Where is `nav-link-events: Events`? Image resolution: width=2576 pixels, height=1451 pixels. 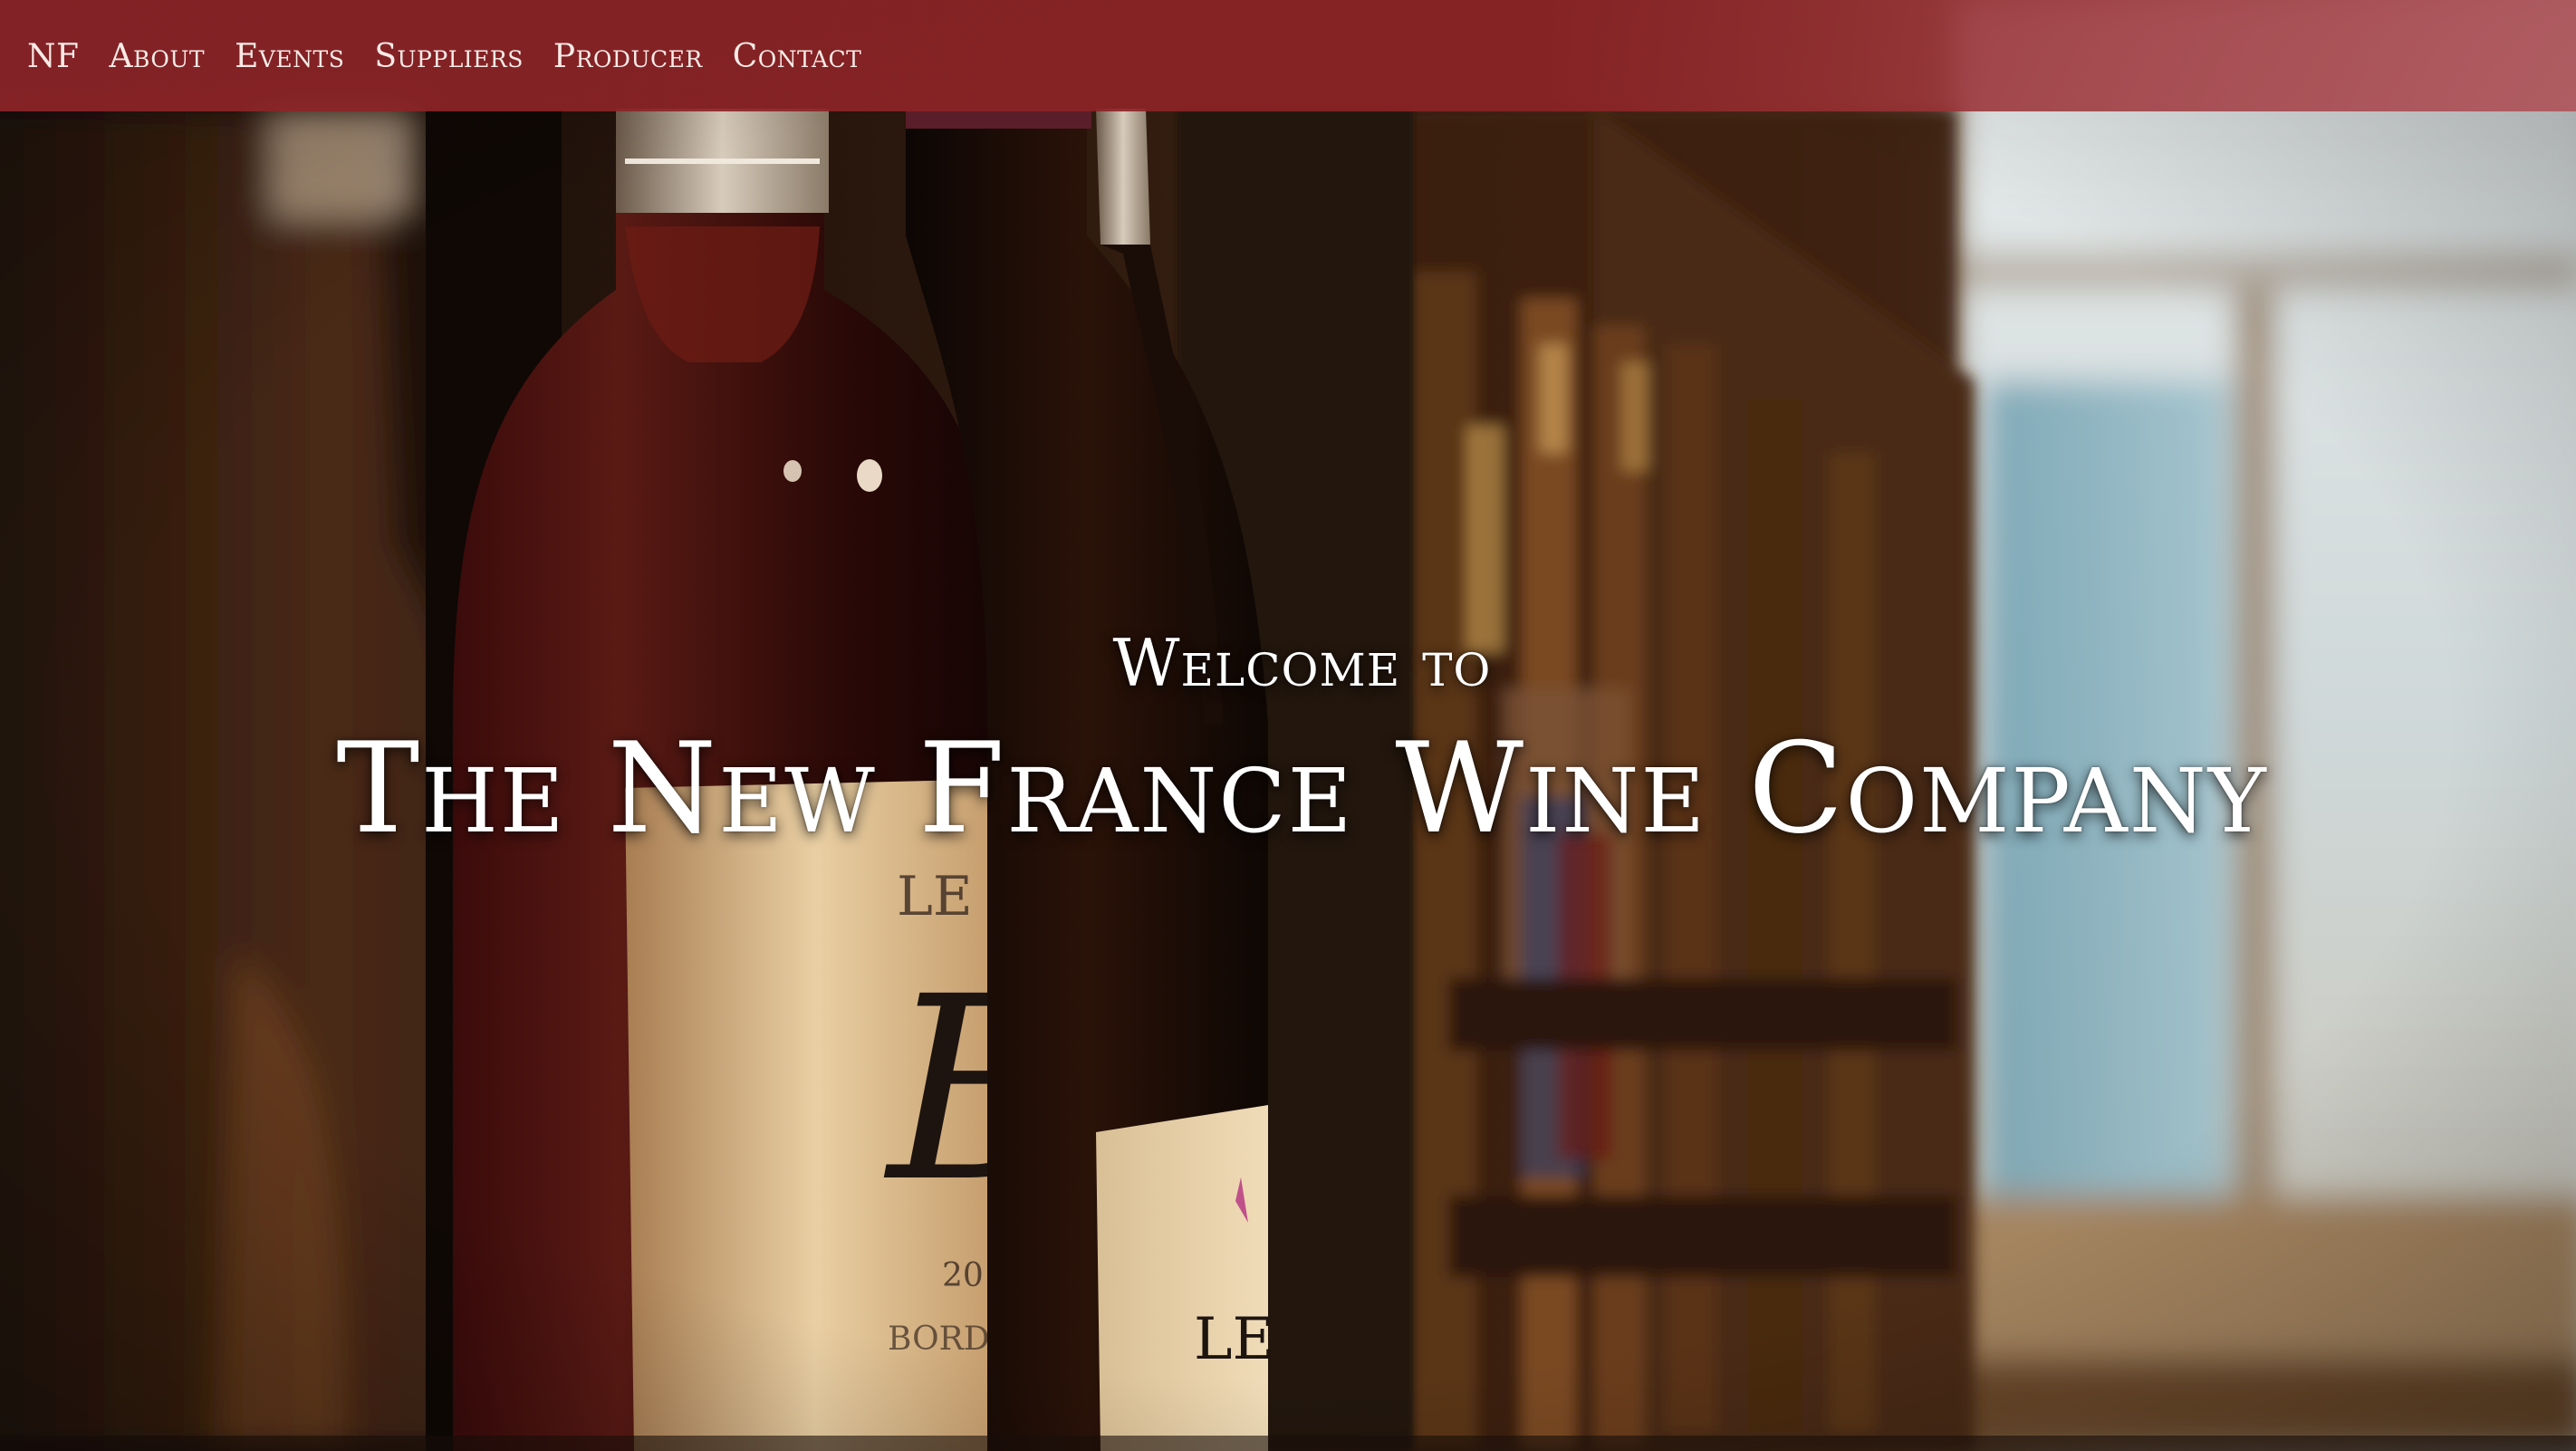 nav-link-events: Events is located at coordinates (289, 56).